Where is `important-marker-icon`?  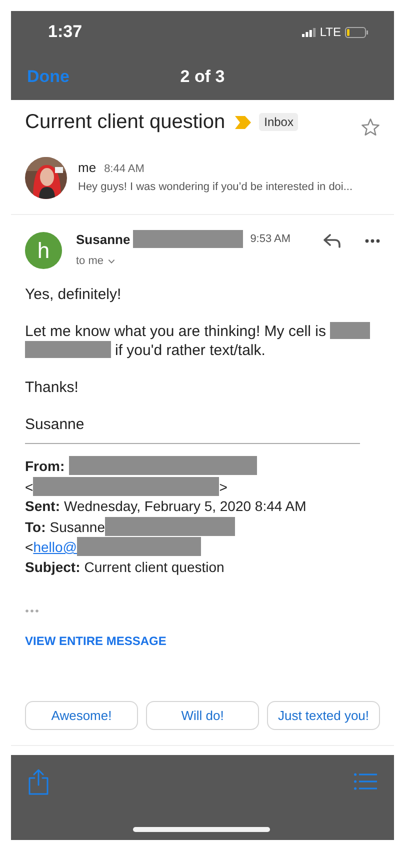
important-marker-icon is located at coordinates (243, 122).